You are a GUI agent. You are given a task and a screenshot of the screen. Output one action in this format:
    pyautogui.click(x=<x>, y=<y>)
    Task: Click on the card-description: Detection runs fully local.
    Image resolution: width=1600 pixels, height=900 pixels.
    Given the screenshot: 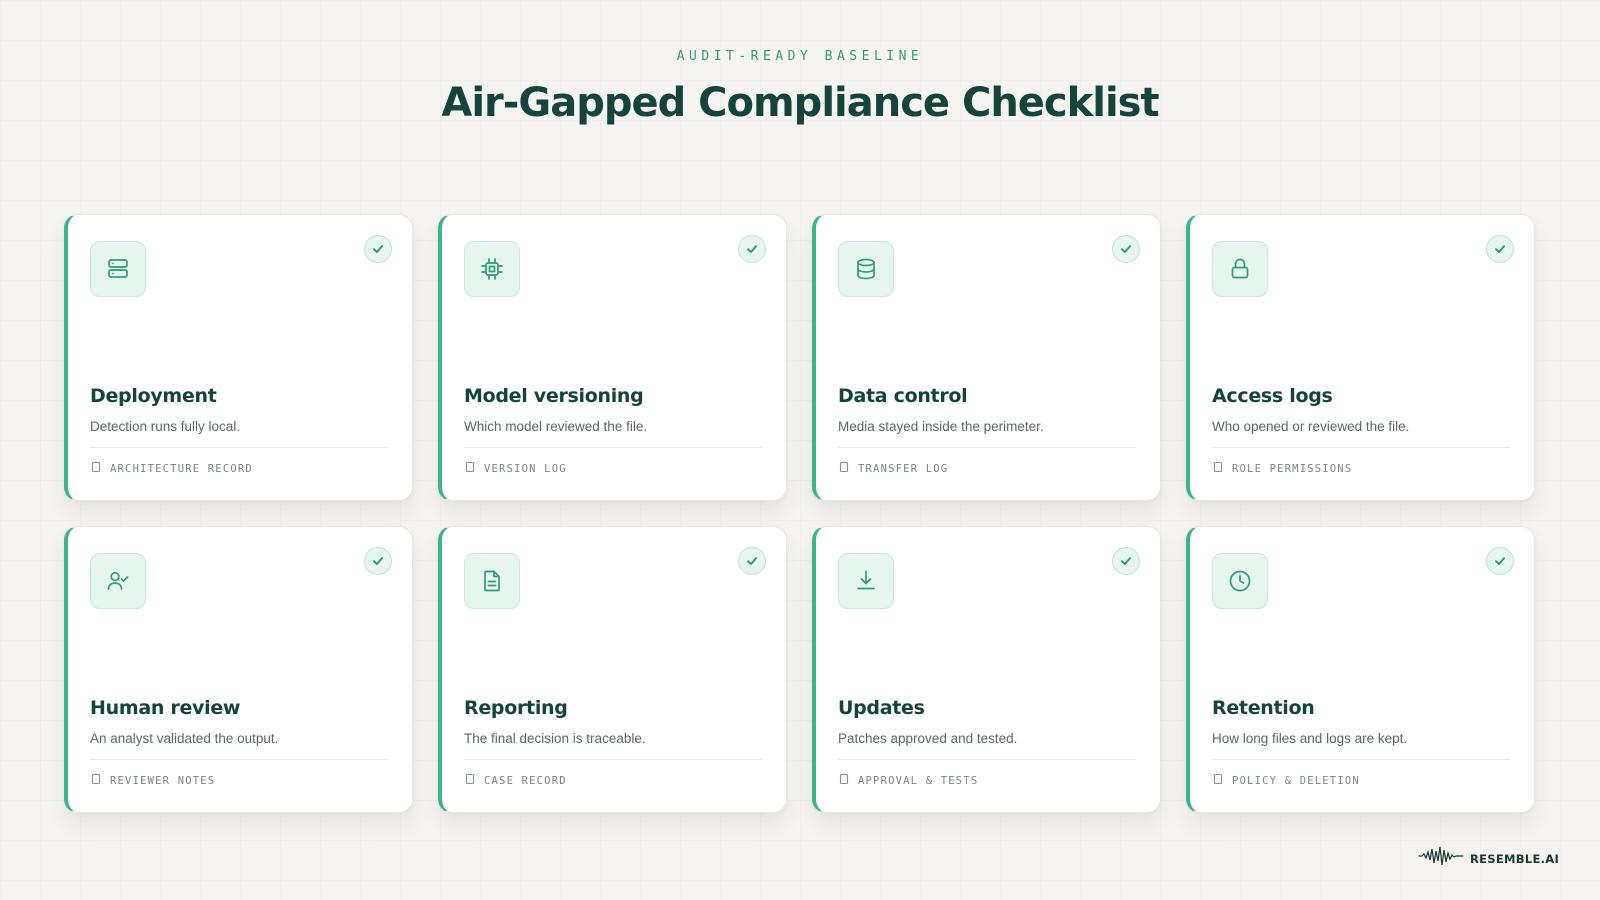 What is the action you would take?
    pyautogui.click(x=165, y=426)
    